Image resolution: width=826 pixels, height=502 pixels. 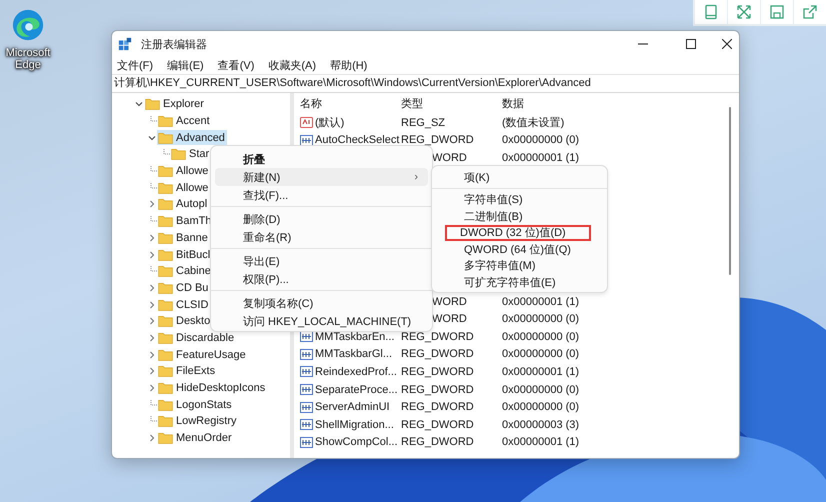 What do you see at coordinates (192, 138) in the screenshot?
I see `tree-item: Advanced` at bounding box center [192, 138].